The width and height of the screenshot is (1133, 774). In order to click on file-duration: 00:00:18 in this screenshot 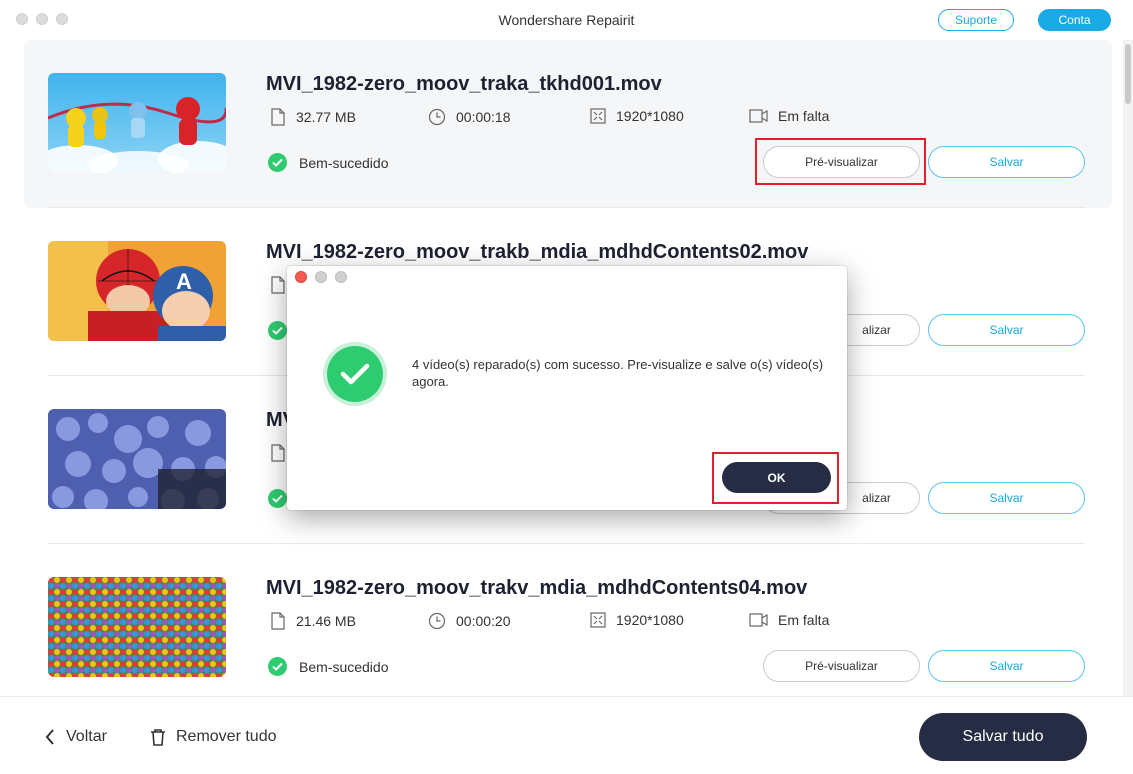, I will do `click(469, 117)`.